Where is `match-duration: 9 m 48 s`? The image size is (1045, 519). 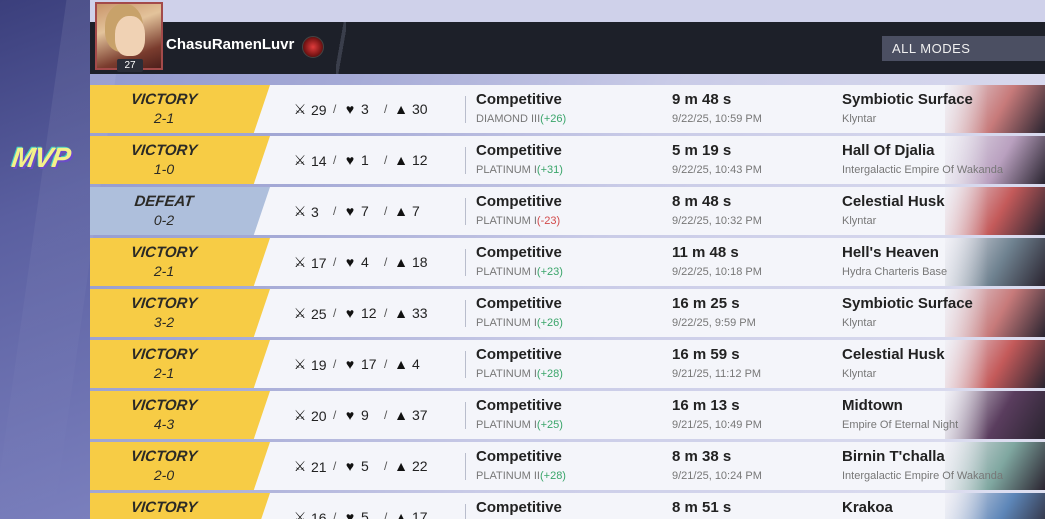 match-duration: 9 m 48 s is located at coordinates (702, 99).